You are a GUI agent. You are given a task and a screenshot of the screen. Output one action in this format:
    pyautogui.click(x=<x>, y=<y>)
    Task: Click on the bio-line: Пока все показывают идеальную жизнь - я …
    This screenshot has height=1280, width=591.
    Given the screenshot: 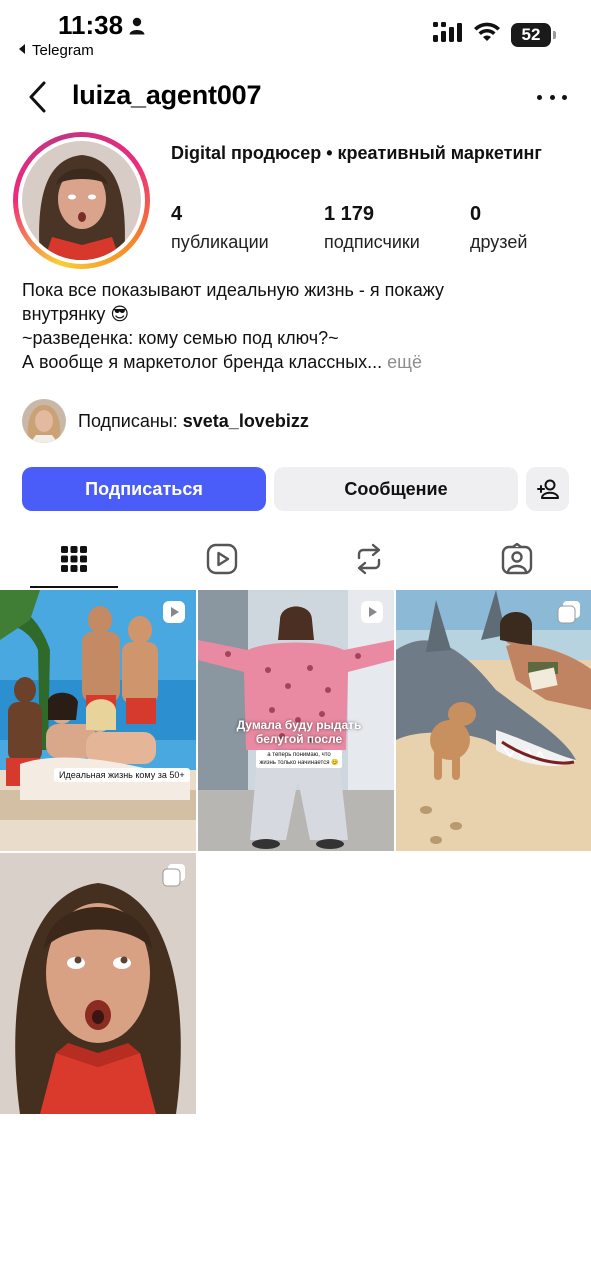 What is the action you would take?
    pyautogui.click(x=233, y=290)
    